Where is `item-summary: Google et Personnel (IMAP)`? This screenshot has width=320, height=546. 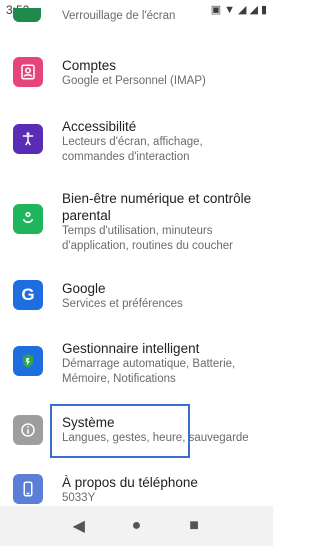 item-summary: Google et Personnel (IMAP) is located at coordinates (134, 81).